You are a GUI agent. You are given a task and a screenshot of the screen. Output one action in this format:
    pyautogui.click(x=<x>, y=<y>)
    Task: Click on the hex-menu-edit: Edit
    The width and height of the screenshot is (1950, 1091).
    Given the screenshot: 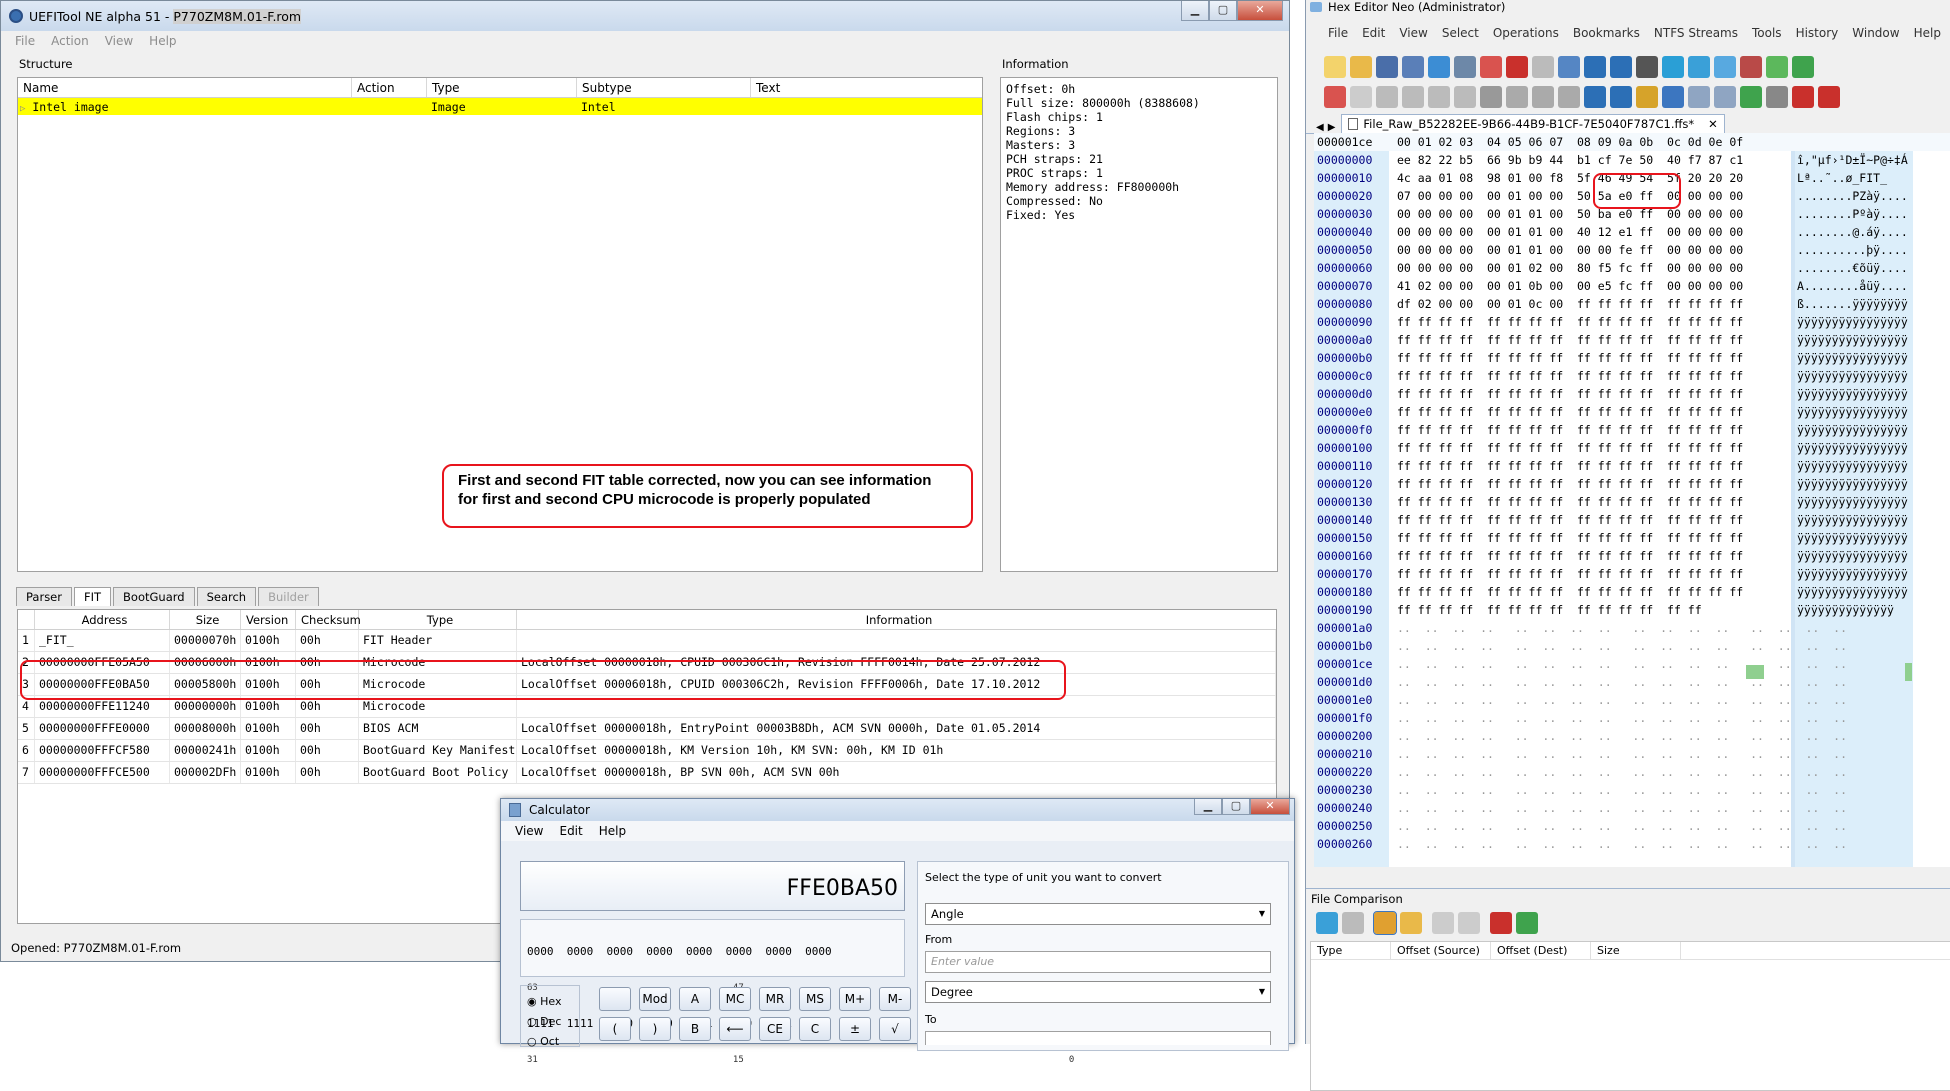 What is the action you would take?
    pyautogui.click(x=1373, y=33)
    